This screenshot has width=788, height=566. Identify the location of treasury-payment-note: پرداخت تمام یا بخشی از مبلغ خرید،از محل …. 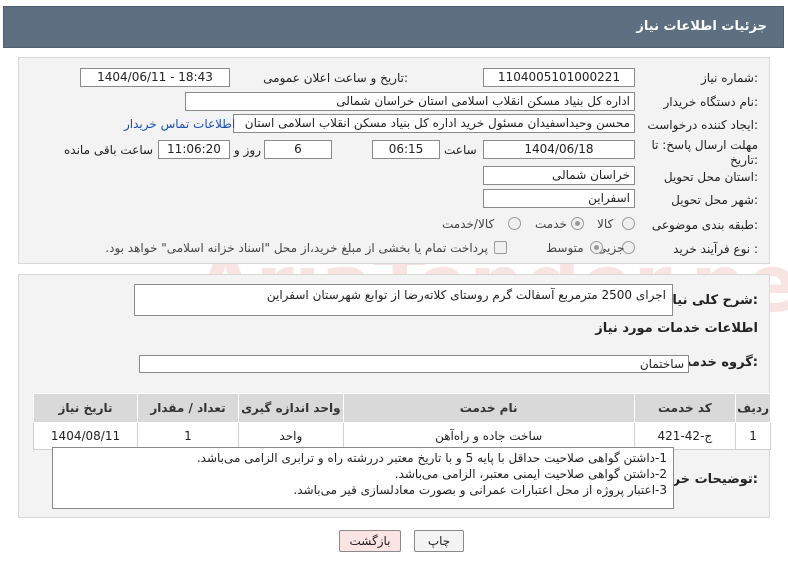
(296, 248).